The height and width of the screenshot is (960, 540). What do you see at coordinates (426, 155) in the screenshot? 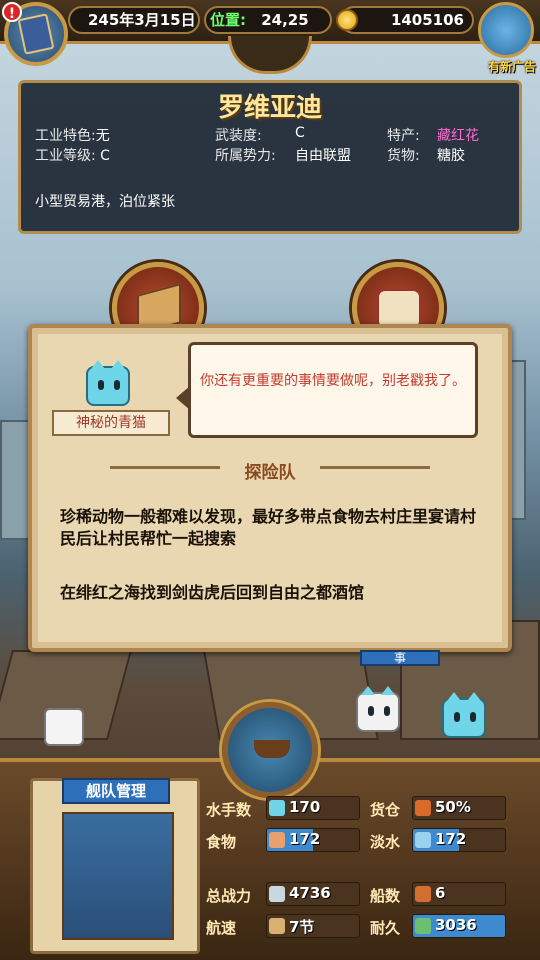
I see `info-goods: 货物: 糖胶` at bounding box center [426, 155].